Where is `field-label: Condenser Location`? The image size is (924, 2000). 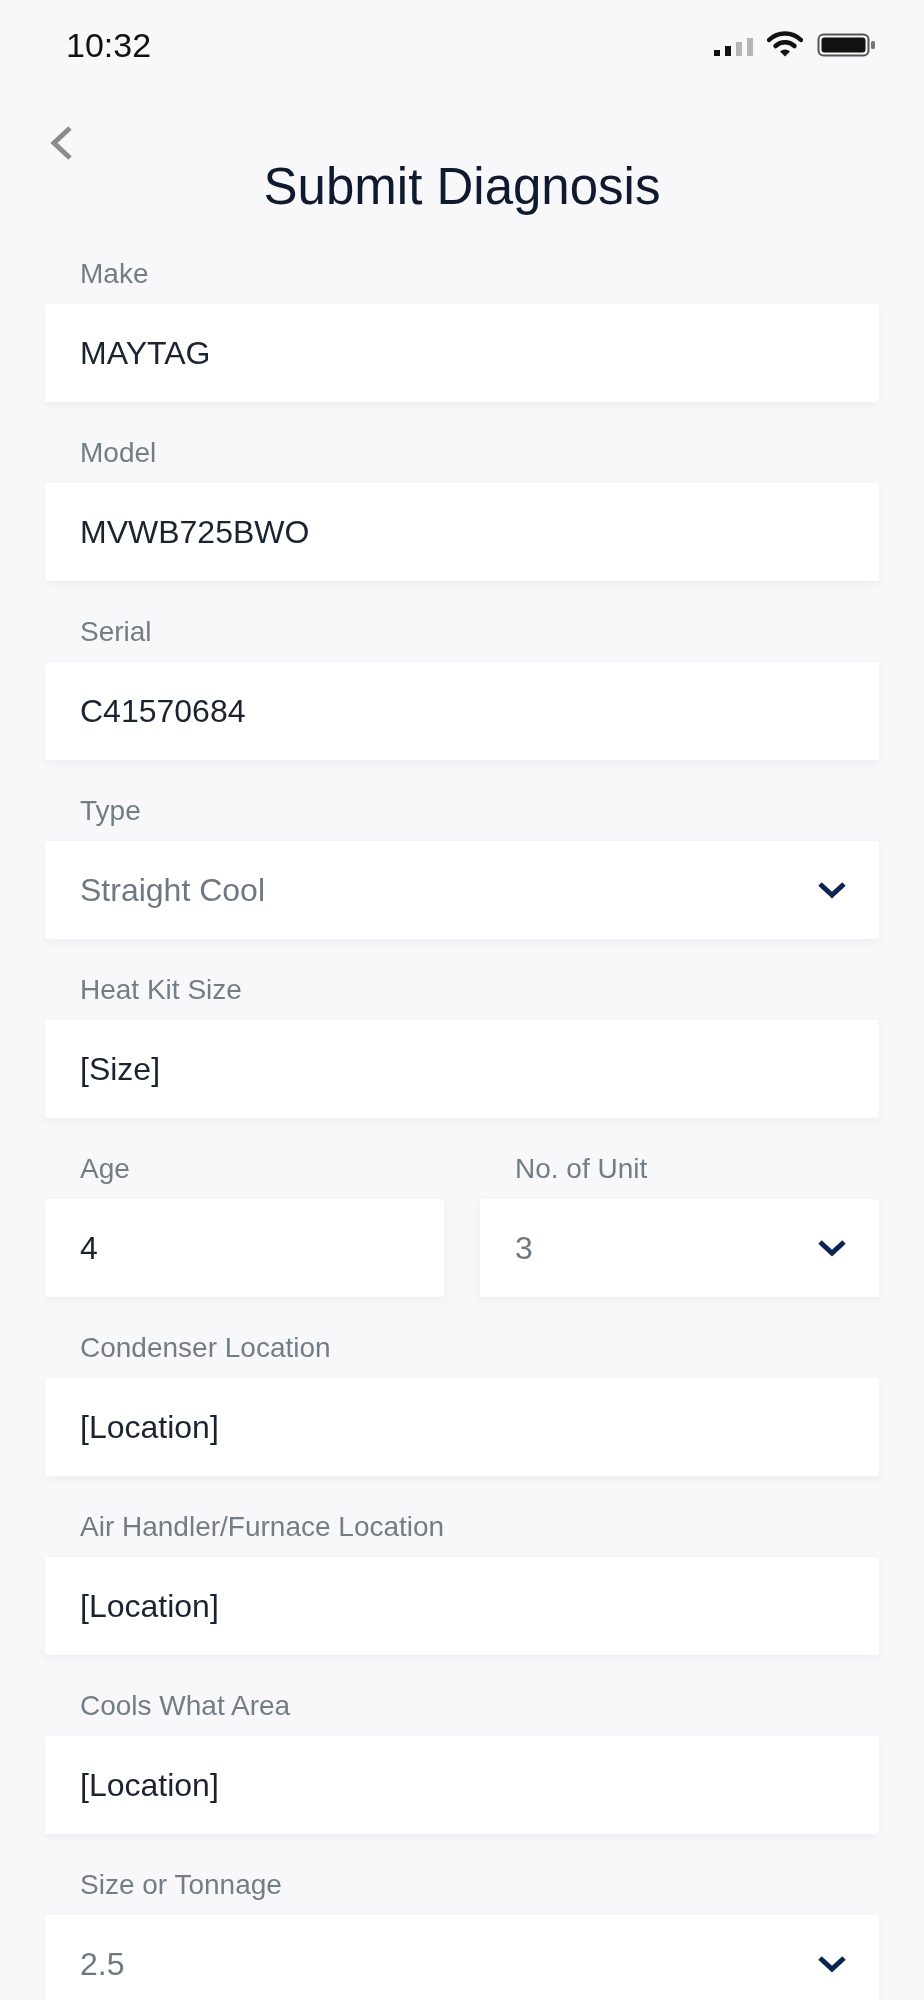 field-label: Condenser Location is located at coordinates (205, 1348).